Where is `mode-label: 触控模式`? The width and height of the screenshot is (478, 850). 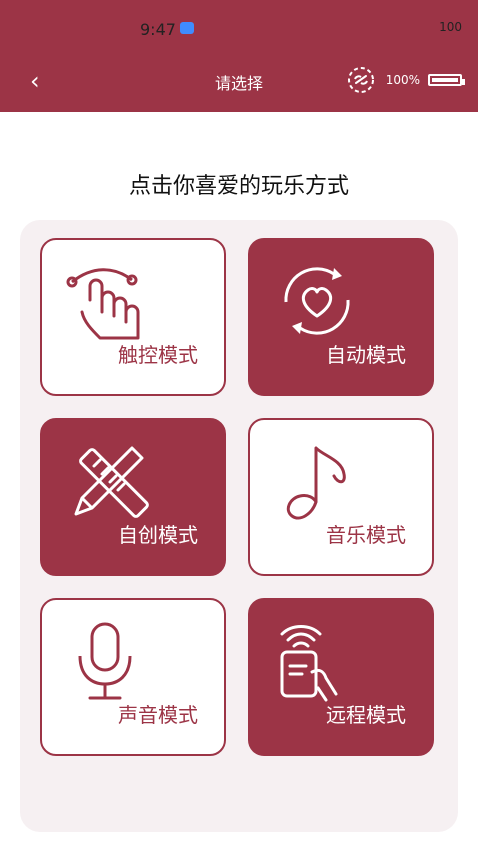
mode-label: 触控模式 is located at coordinates (158, 355).